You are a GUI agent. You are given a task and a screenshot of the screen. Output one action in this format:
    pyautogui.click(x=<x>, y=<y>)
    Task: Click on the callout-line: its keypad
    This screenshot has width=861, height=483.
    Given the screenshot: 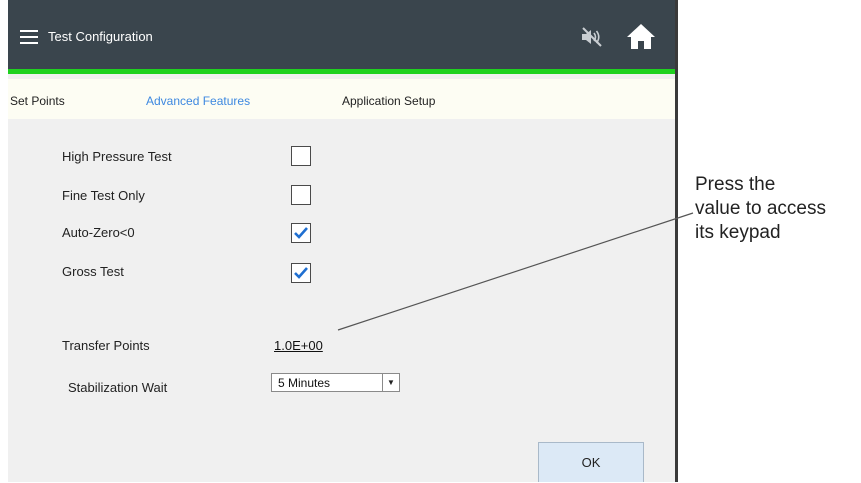 What is the action you would take?
    pyautogui.click(x=738, y=232)
    